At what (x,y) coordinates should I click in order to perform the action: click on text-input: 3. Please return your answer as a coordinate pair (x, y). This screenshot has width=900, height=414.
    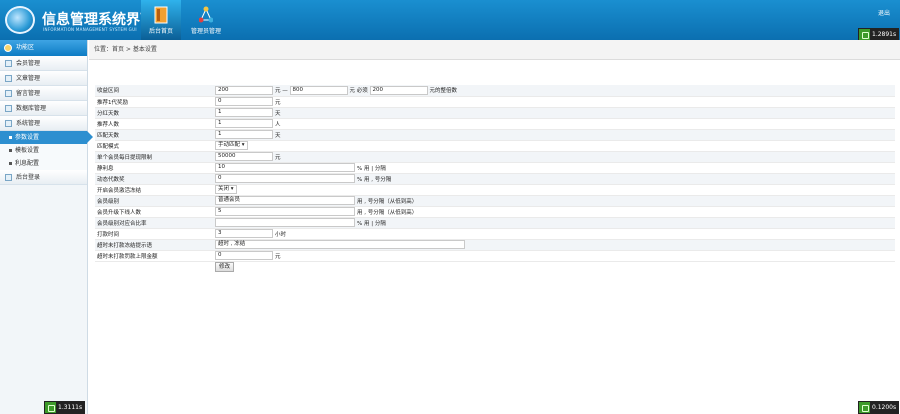
    Looking at the image, I should click on (244, 233).